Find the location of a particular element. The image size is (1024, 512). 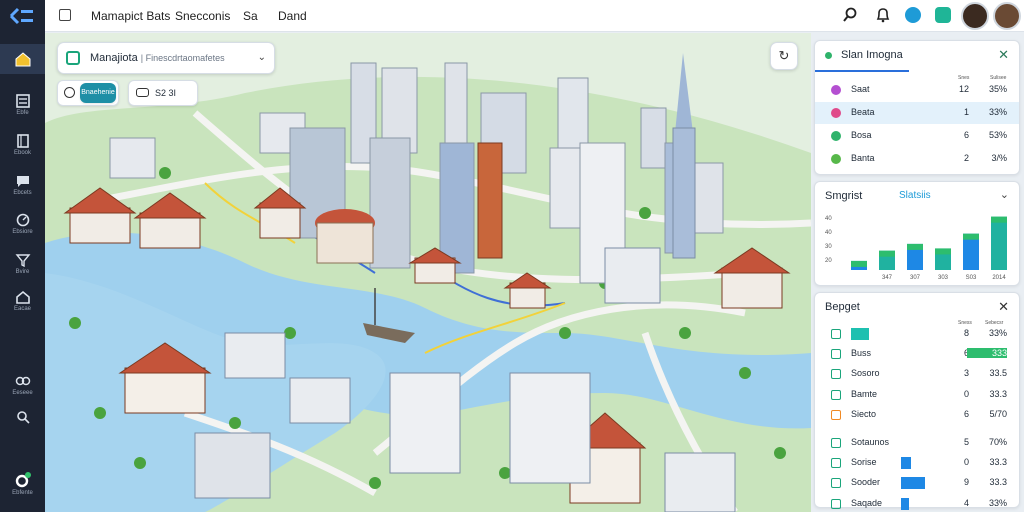

list-item: Sooder 9 33.3 is located at coordinates (917, 483).